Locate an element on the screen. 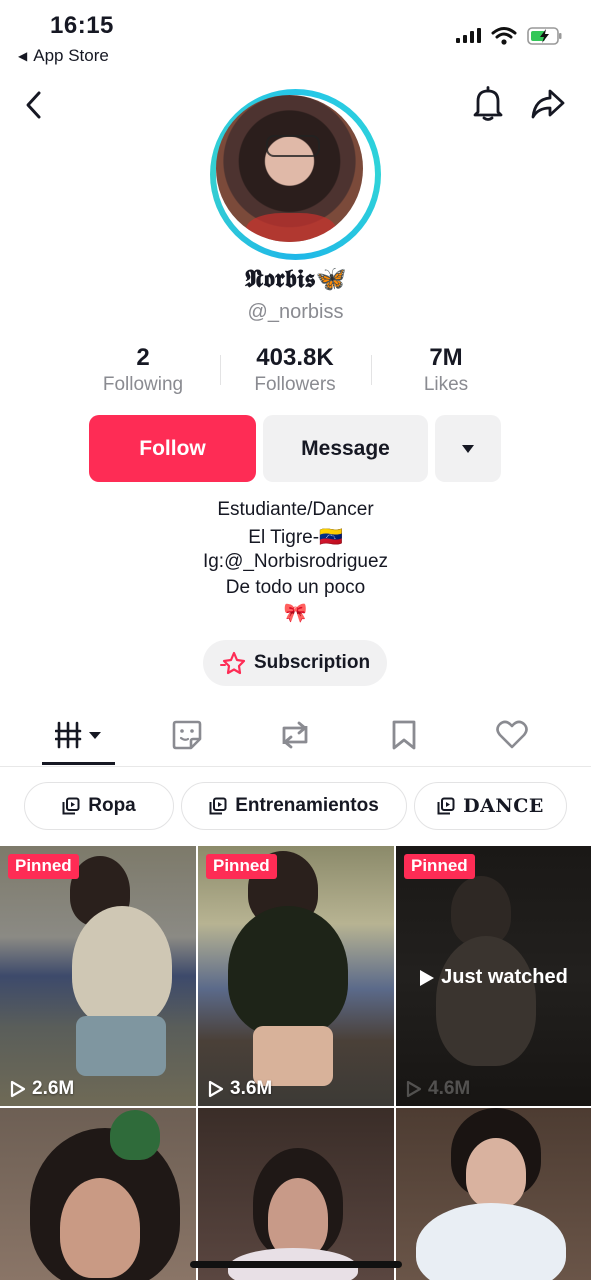 The image size is (591, 1280). cellular-signal-icon is located at coordinates (468, 35).